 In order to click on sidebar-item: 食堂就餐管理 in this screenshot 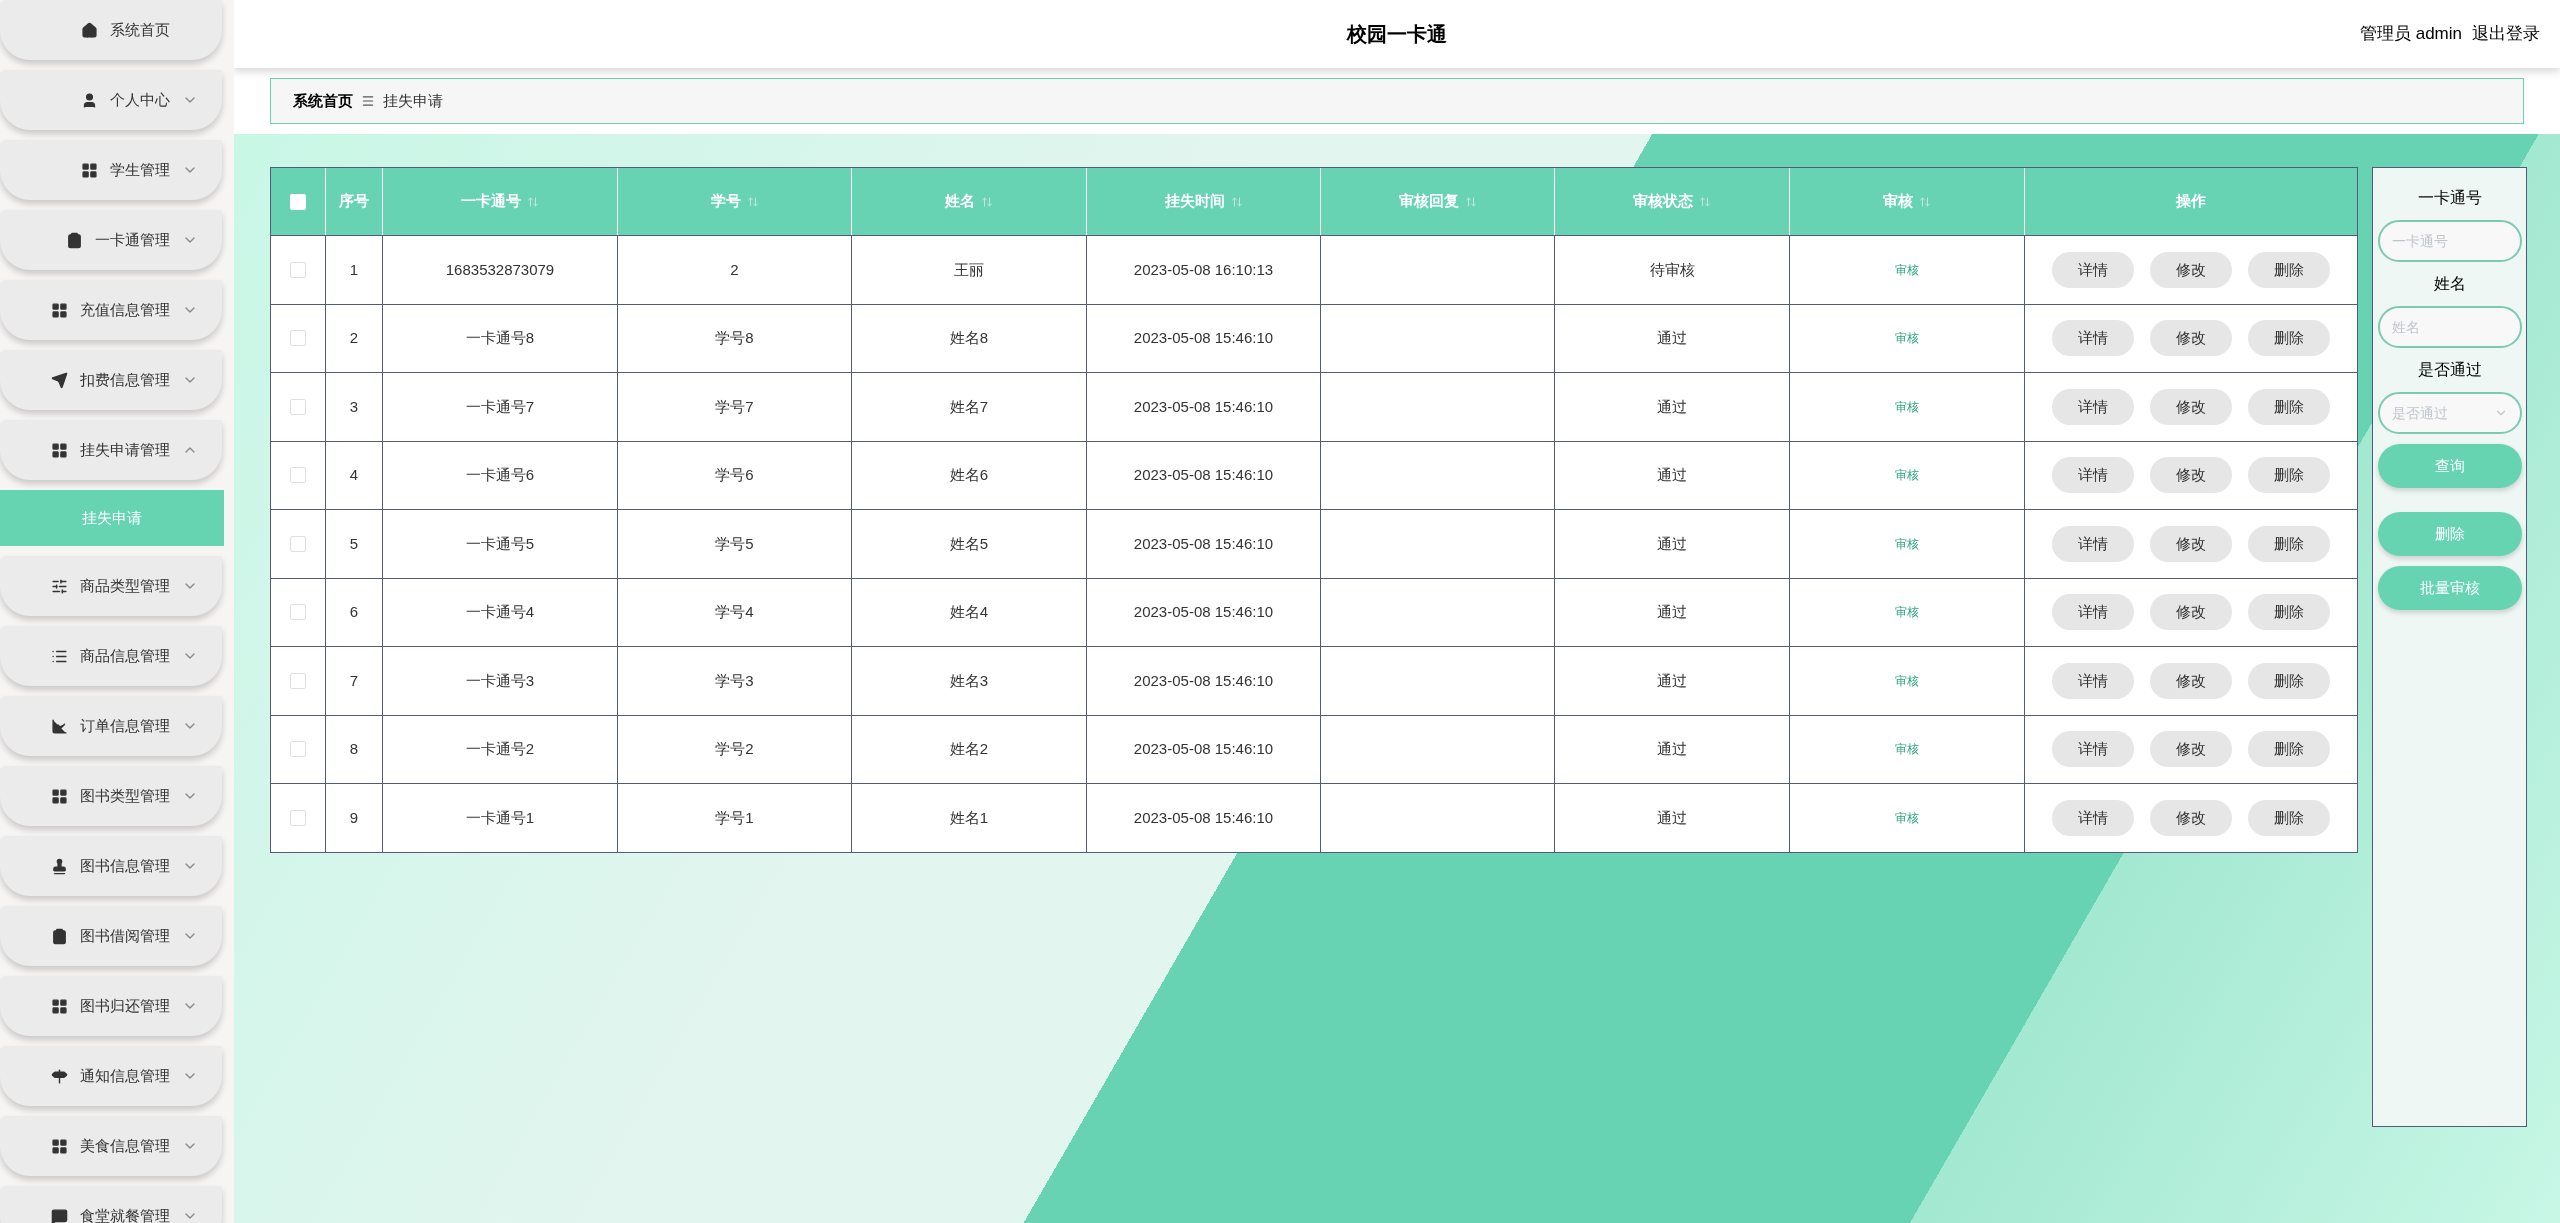, I will do `click(111, 1204)`.